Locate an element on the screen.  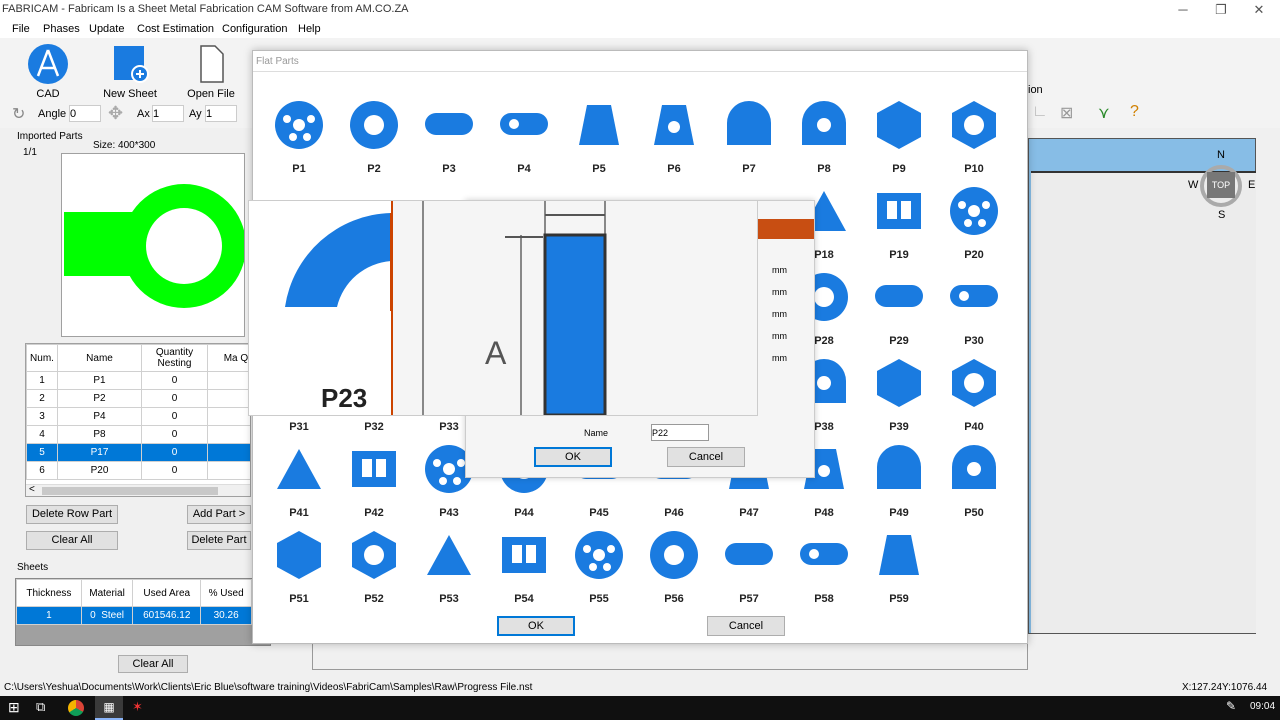
horizontal-scrollbar: < is located at coordinates (138, 490).